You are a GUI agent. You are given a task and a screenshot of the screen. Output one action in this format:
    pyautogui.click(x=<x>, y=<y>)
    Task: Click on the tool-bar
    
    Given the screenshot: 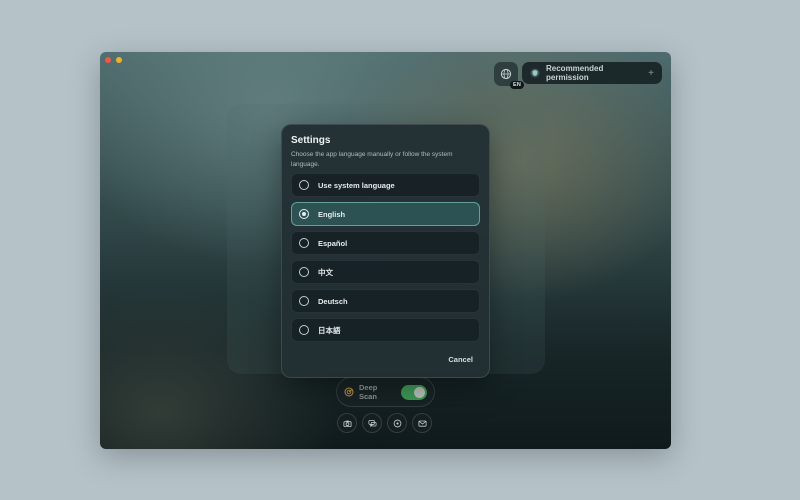 What is the action you would take?
    pyautogui.click(x=384, y=423)
    